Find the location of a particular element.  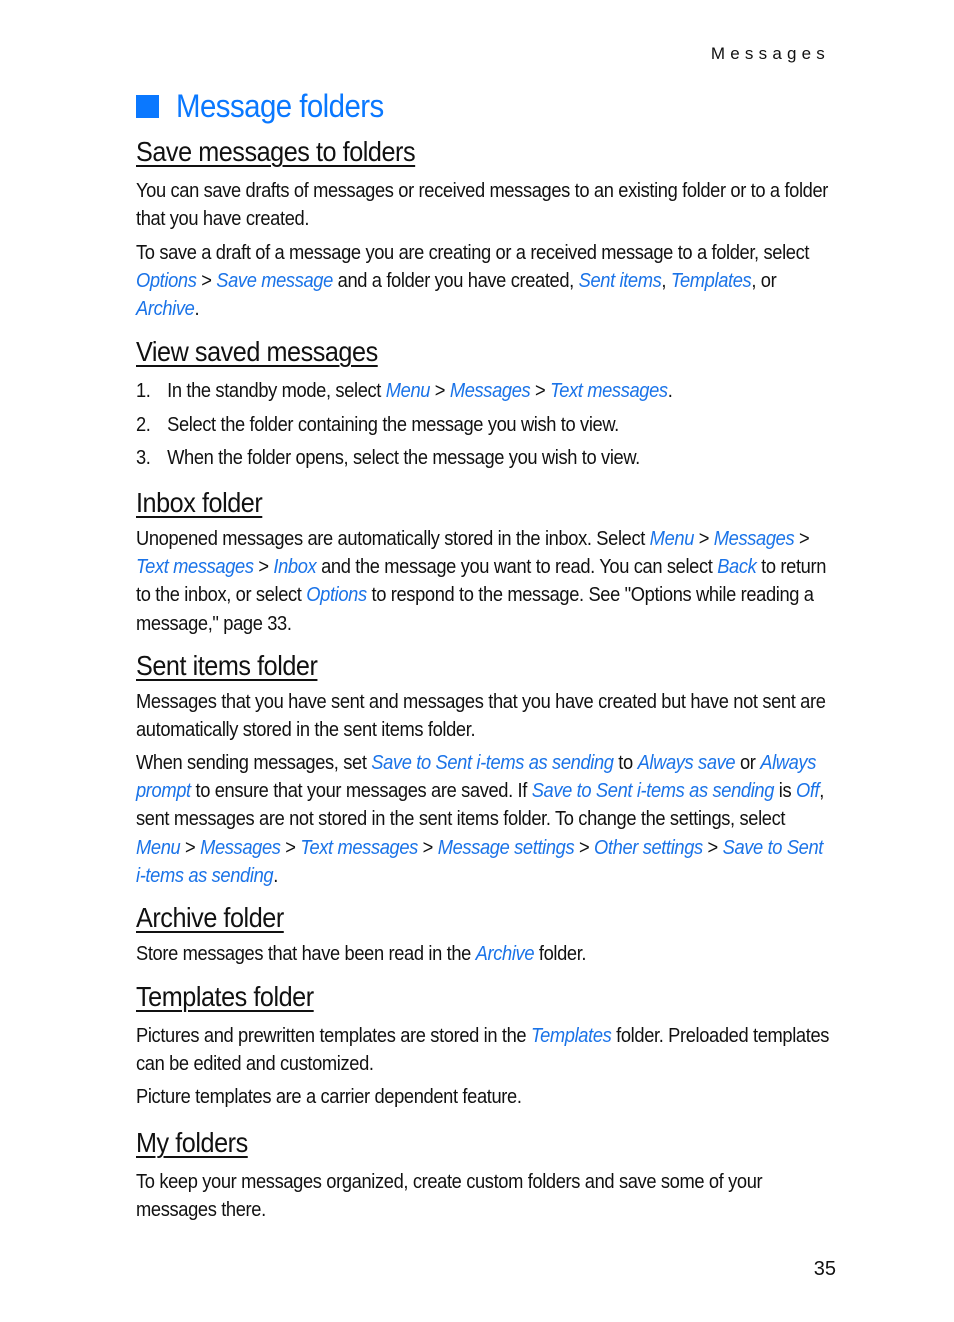

section-title-row: Message folders is located at coordinates (269, 106).